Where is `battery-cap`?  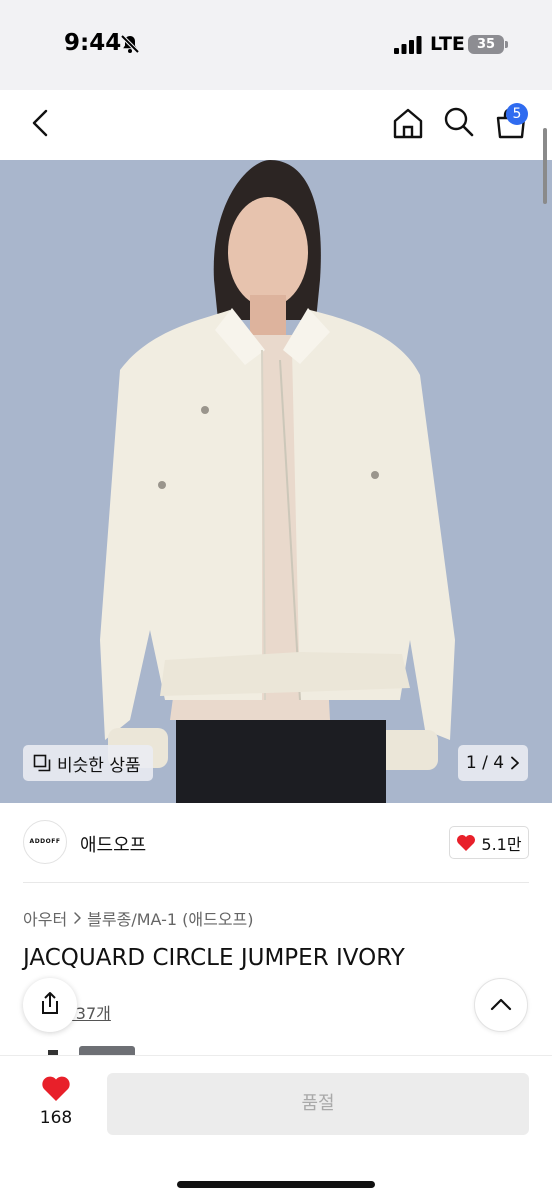
battery-cap is located at coordinates (506, 44).